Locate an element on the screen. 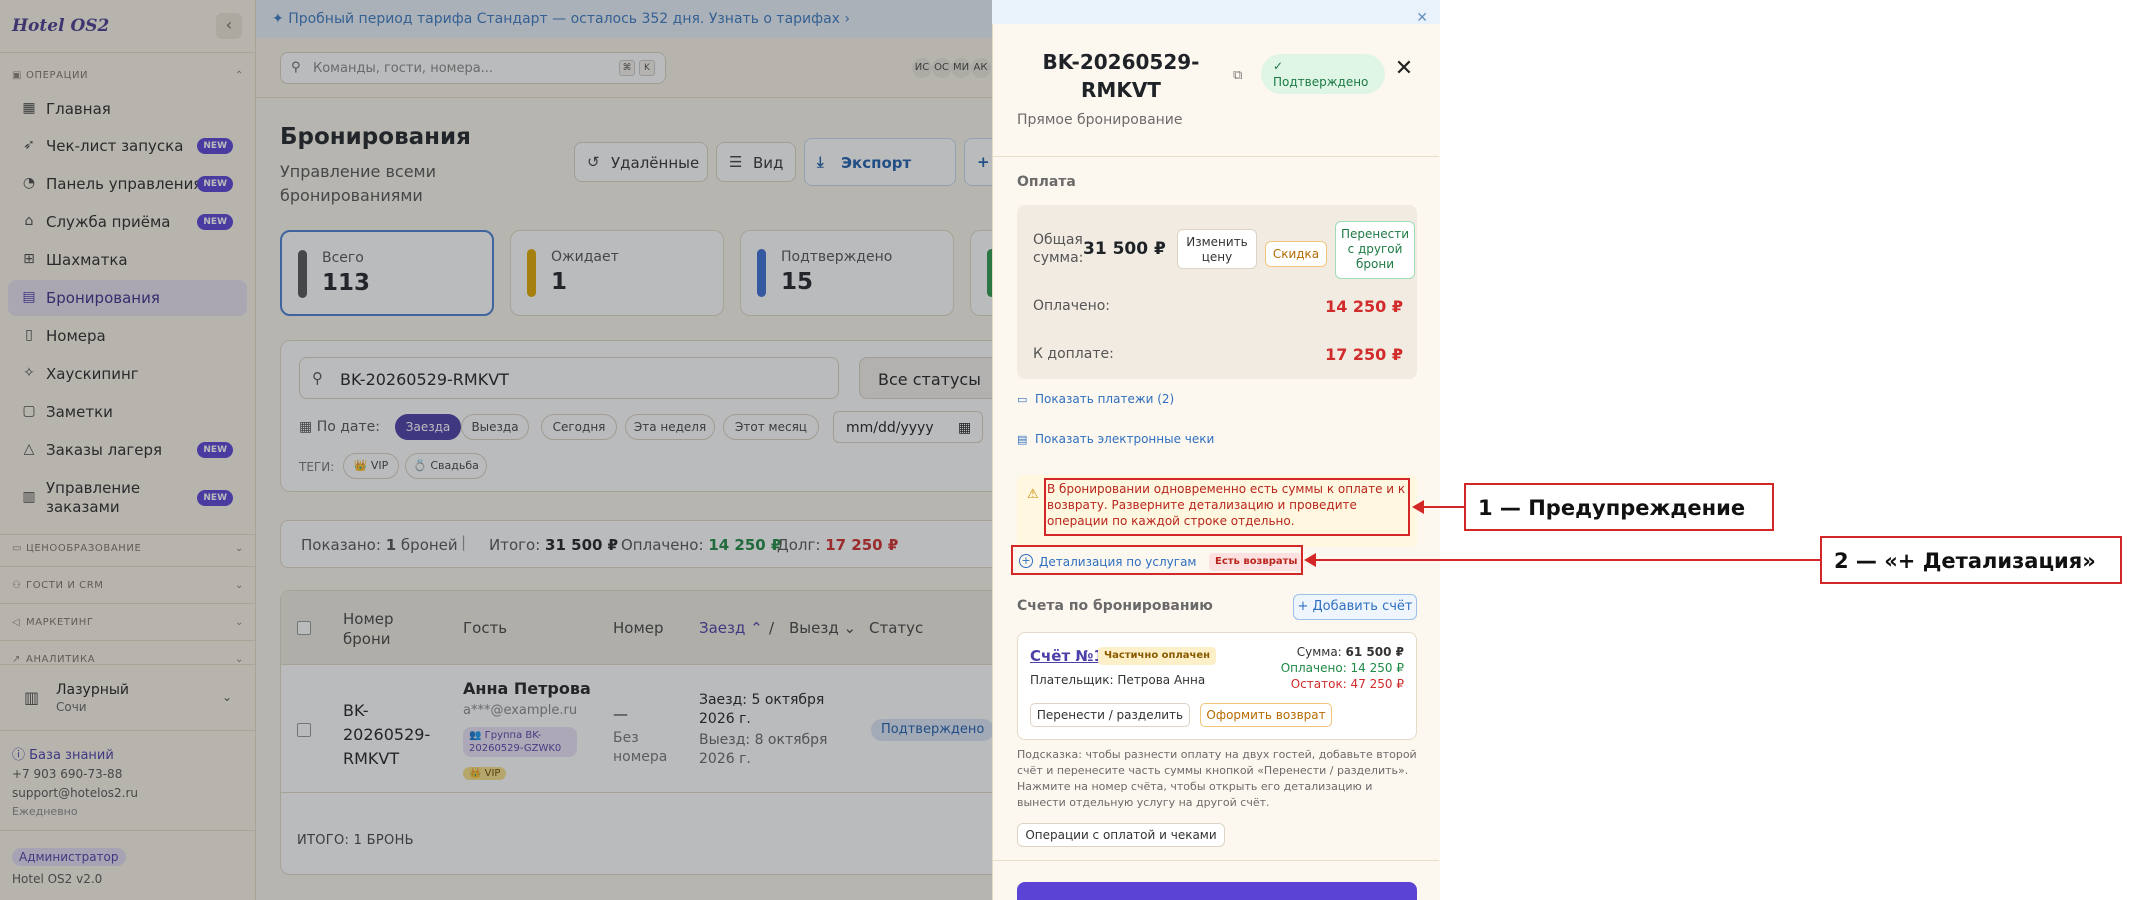 The width and height of the screenshot is (2146, 900). invoice-rest: Остаток: 47 250 ₽ is located at coordinates (1347, 684).